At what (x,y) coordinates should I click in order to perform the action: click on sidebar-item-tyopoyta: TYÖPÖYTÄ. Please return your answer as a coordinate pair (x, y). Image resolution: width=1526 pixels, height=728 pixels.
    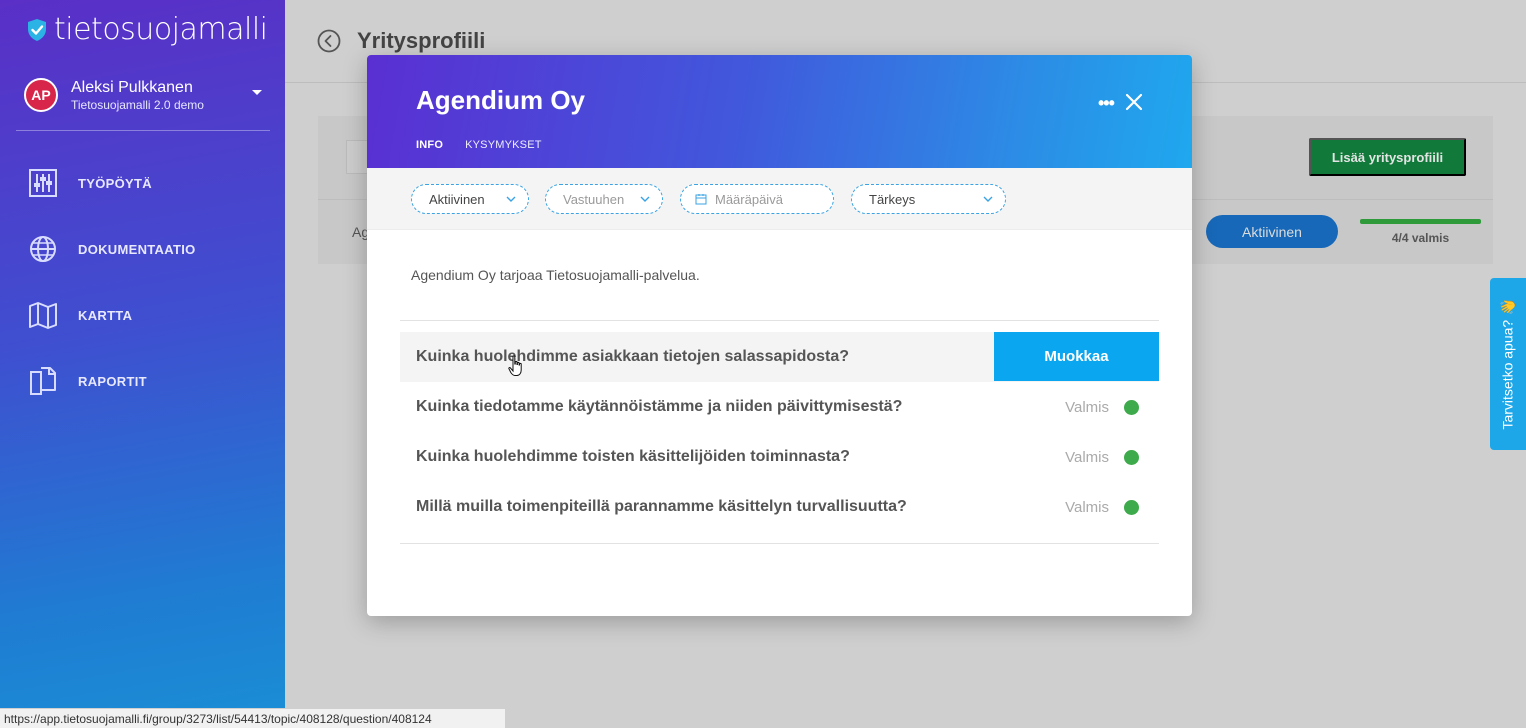
    Looking at the image, I should click on (112, 183).